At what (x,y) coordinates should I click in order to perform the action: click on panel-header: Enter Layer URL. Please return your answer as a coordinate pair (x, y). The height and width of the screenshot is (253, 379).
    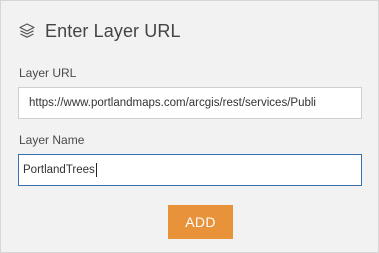
    Looking at the image, I should click on (99, 31).